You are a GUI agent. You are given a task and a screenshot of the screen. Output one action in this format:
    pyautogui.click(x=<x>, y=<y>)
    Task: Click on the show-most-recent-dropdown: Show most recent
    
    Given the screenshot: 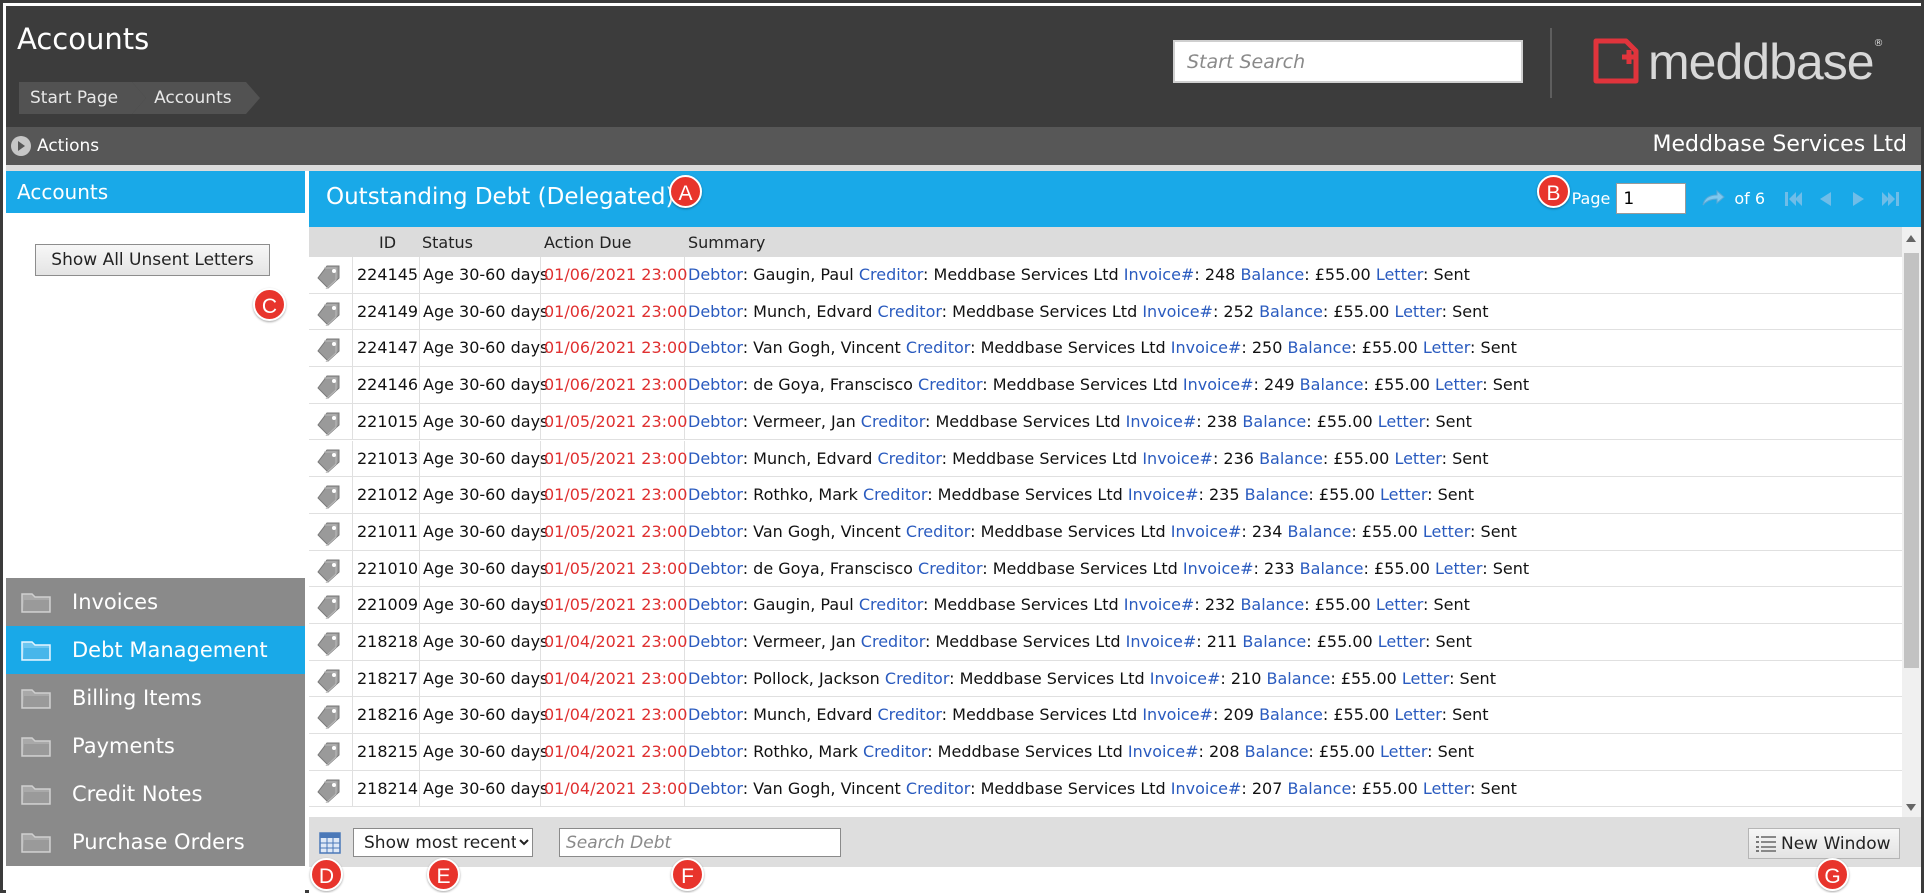 What is the action you would take?
    pyautogui.click(x=443, y=842)
    